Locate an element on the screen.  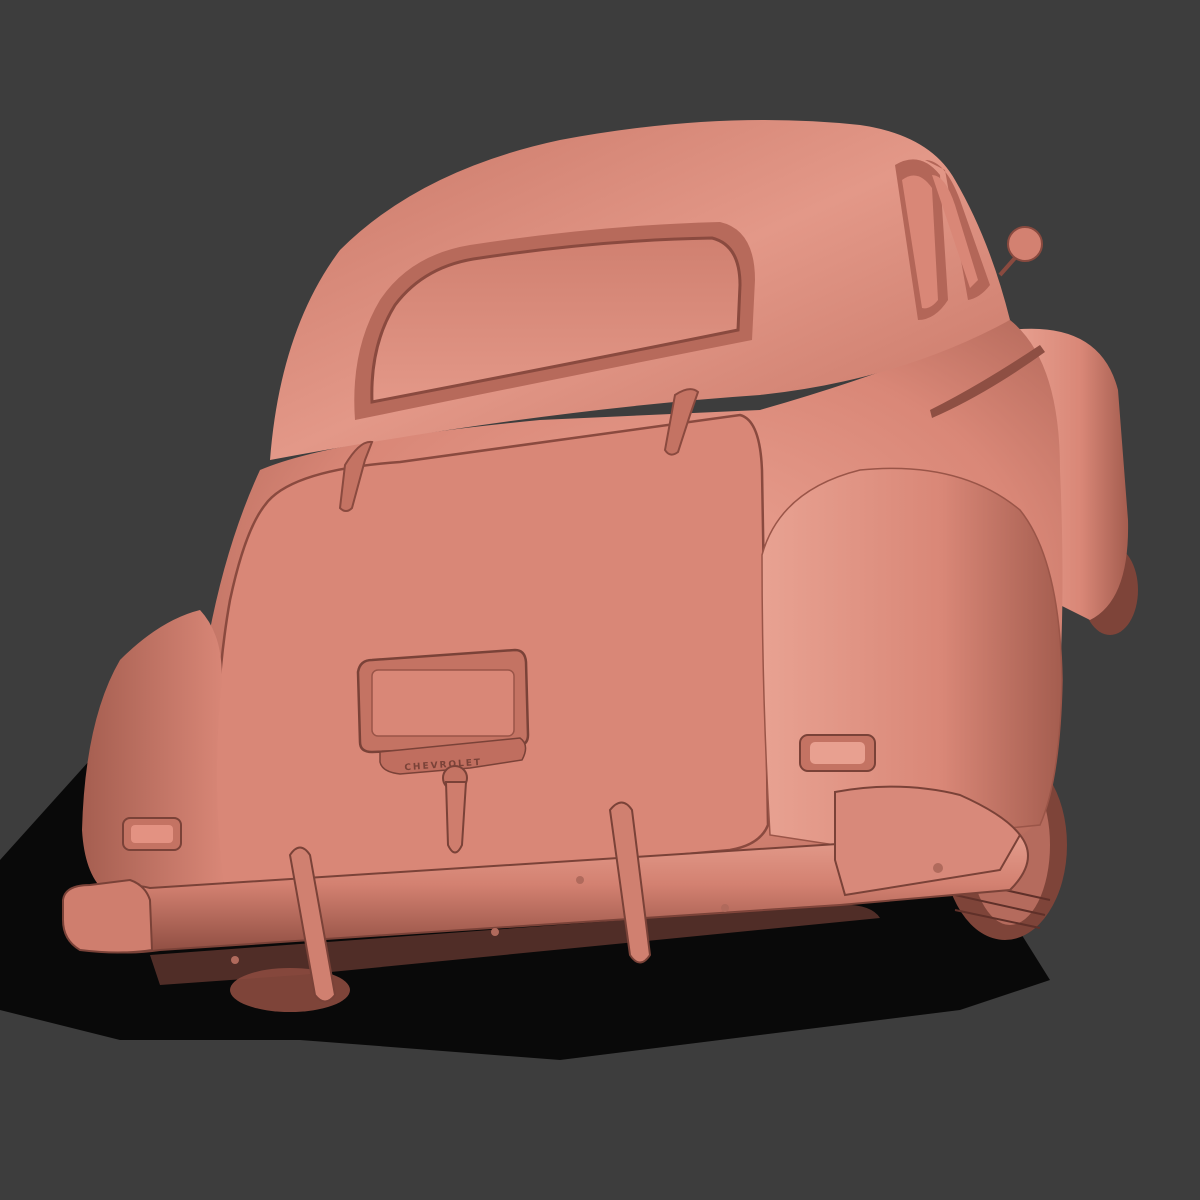
left-taillight is located at coordinates (152, 834).